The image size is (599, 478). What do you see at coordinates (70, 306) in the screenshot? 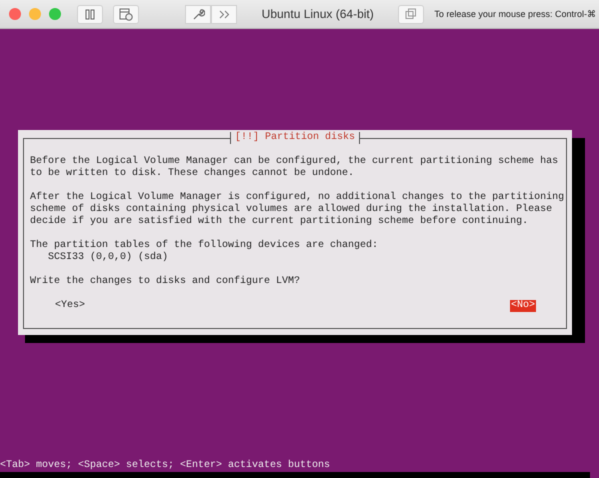
I see `yes-button: <Yes>` at bounding box center [70, 306].